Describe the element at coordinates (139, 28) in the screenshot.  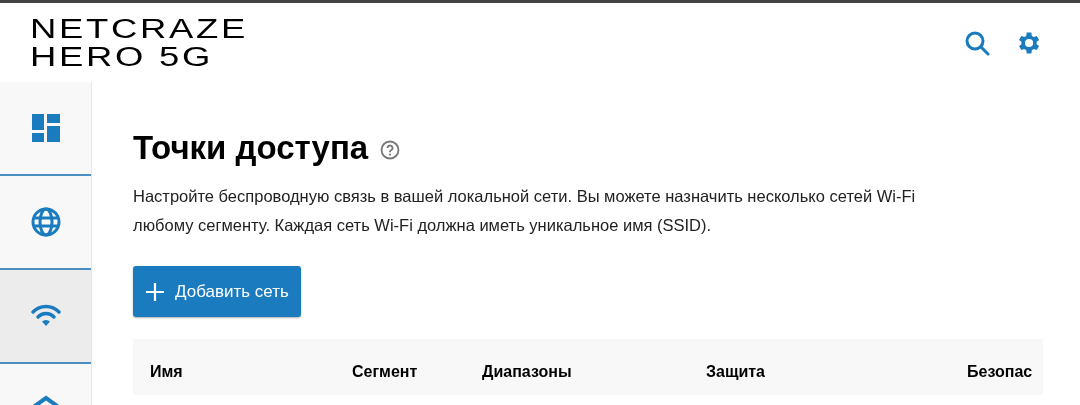
I see `logo-text: NETCRAZE` at that location.